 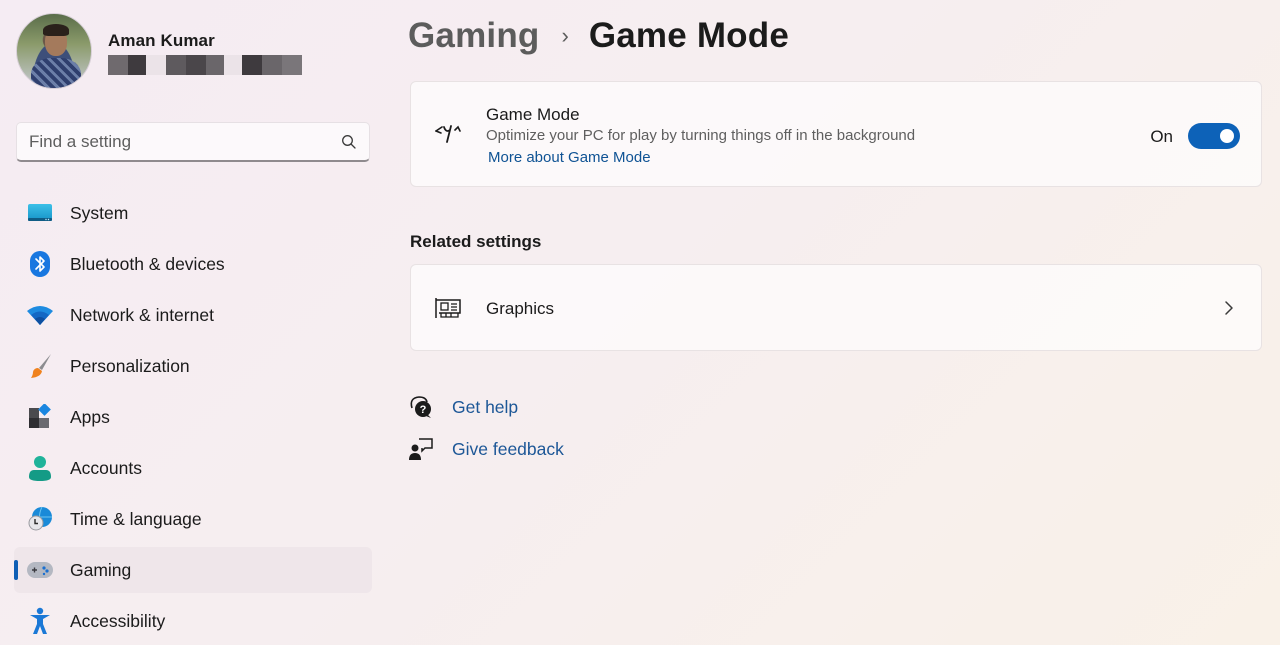 What do you see at coordinates (474, 36) in the screenshot?
I see `breadcrumb-parent-link: Gaming` at bounding box center [474, 36].